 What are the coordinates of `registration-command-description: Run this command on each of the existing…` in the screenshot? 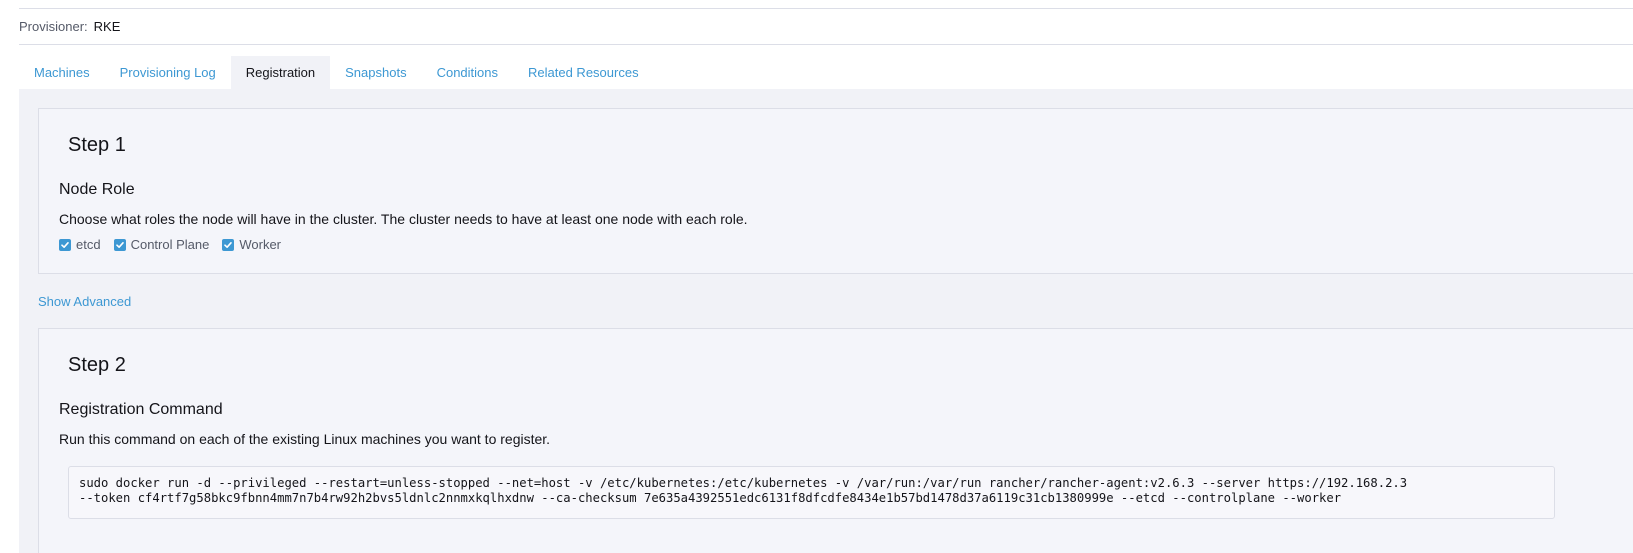 It's located at (305, 439).